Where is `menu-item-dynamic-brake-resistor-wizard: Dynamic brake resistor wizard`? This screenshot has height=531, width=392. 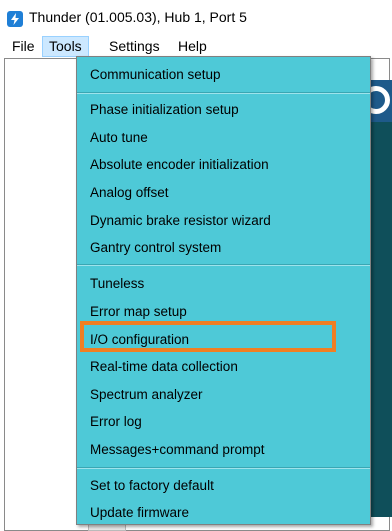
menu-item-dynamic-brake-resistor-wizard: Dynamic brake resistor wizard is located at coordinates (180, 221).